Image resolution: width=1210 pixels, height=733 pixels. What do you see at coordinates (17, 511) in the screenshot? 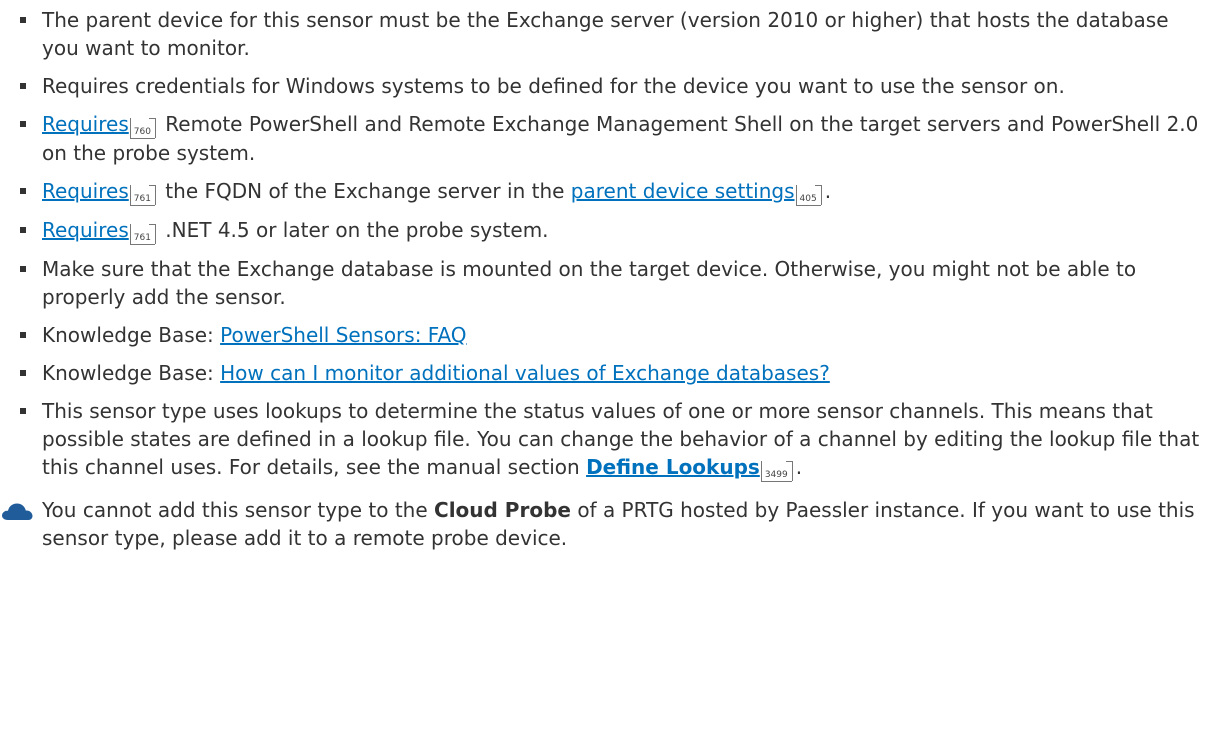
I see `cloud-icon` at bounding box center [17, 511].